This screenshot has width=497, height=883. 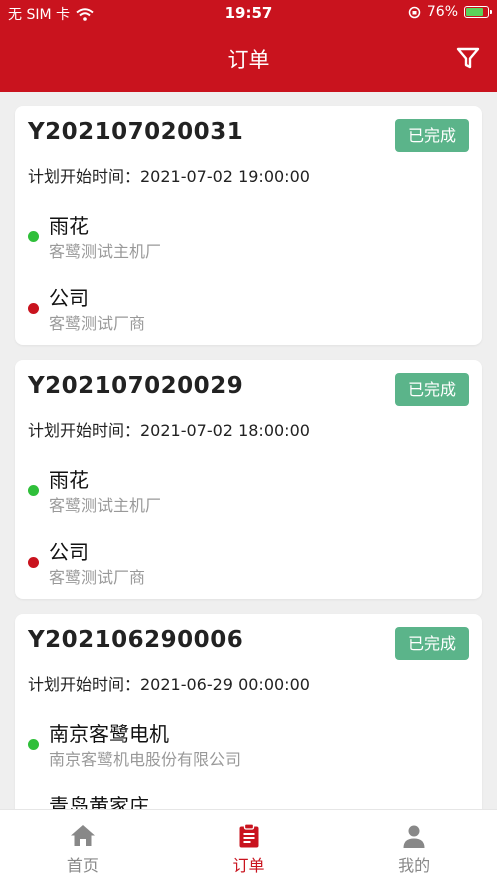 I want to click on order-number: Y202107020031, so click(x=136, y=132).